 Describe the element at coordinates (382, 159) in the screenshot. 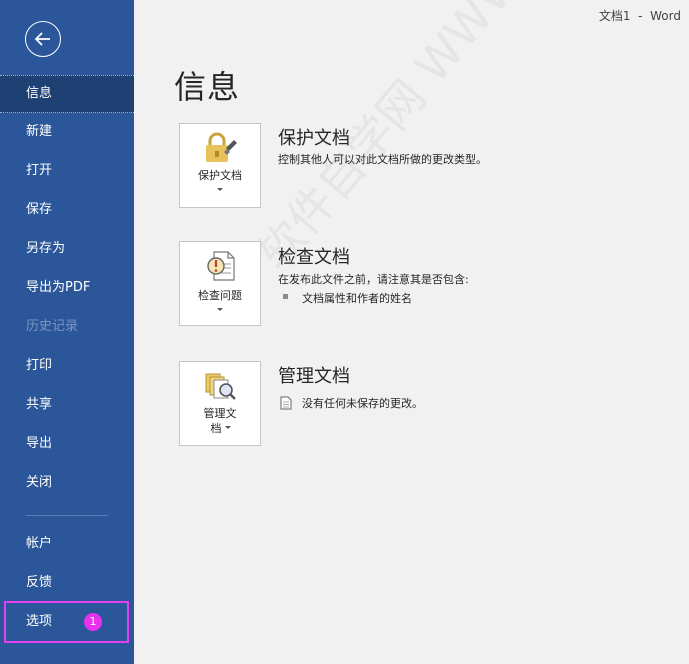

I see `protect-document-description: 控制其他人可以对此文档所做的更改类型。` at that location.